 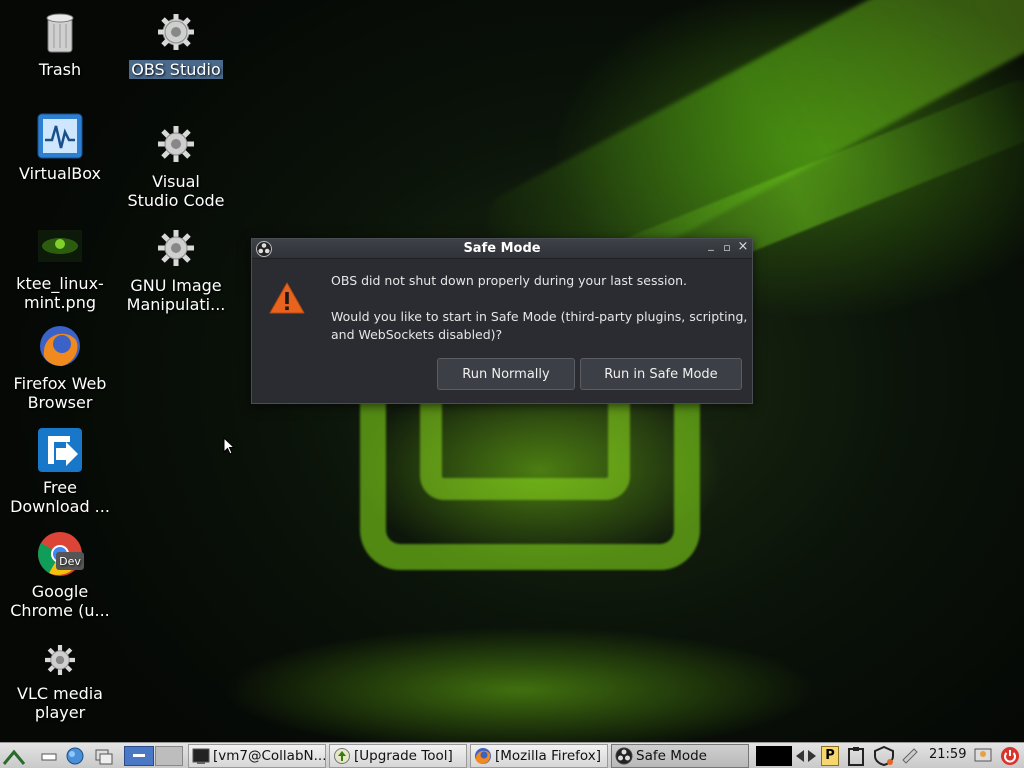 I want to click on user-icon, so click(x=983, y=756).